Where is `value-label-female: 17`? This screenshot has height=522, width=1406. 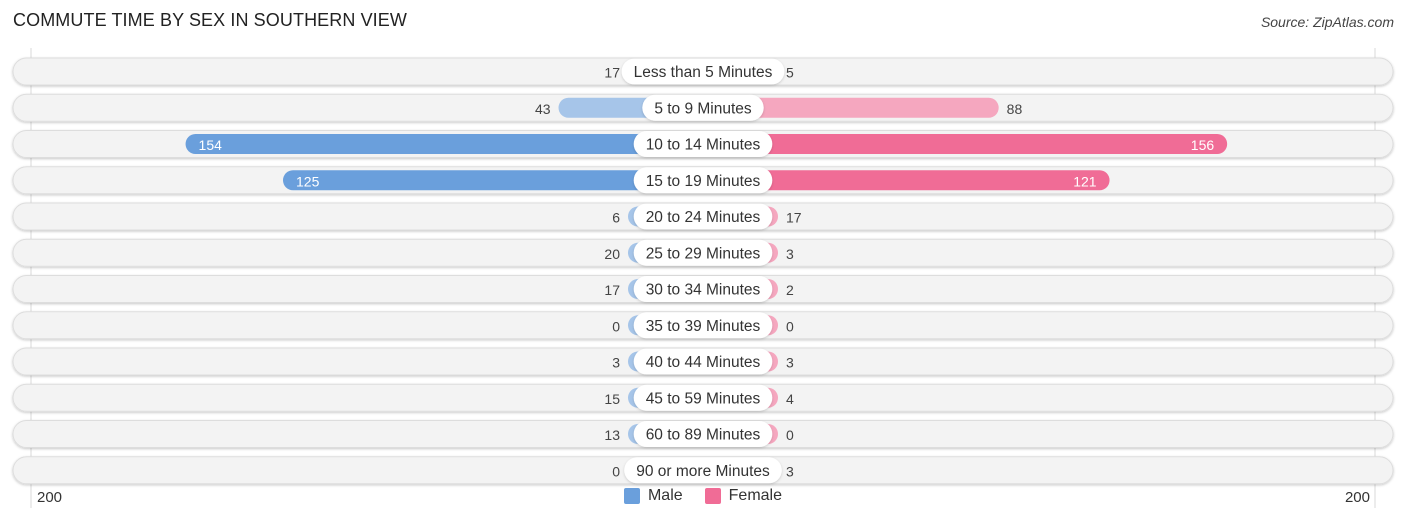 value-label-female: 17 is located at coordinates (794, 218).